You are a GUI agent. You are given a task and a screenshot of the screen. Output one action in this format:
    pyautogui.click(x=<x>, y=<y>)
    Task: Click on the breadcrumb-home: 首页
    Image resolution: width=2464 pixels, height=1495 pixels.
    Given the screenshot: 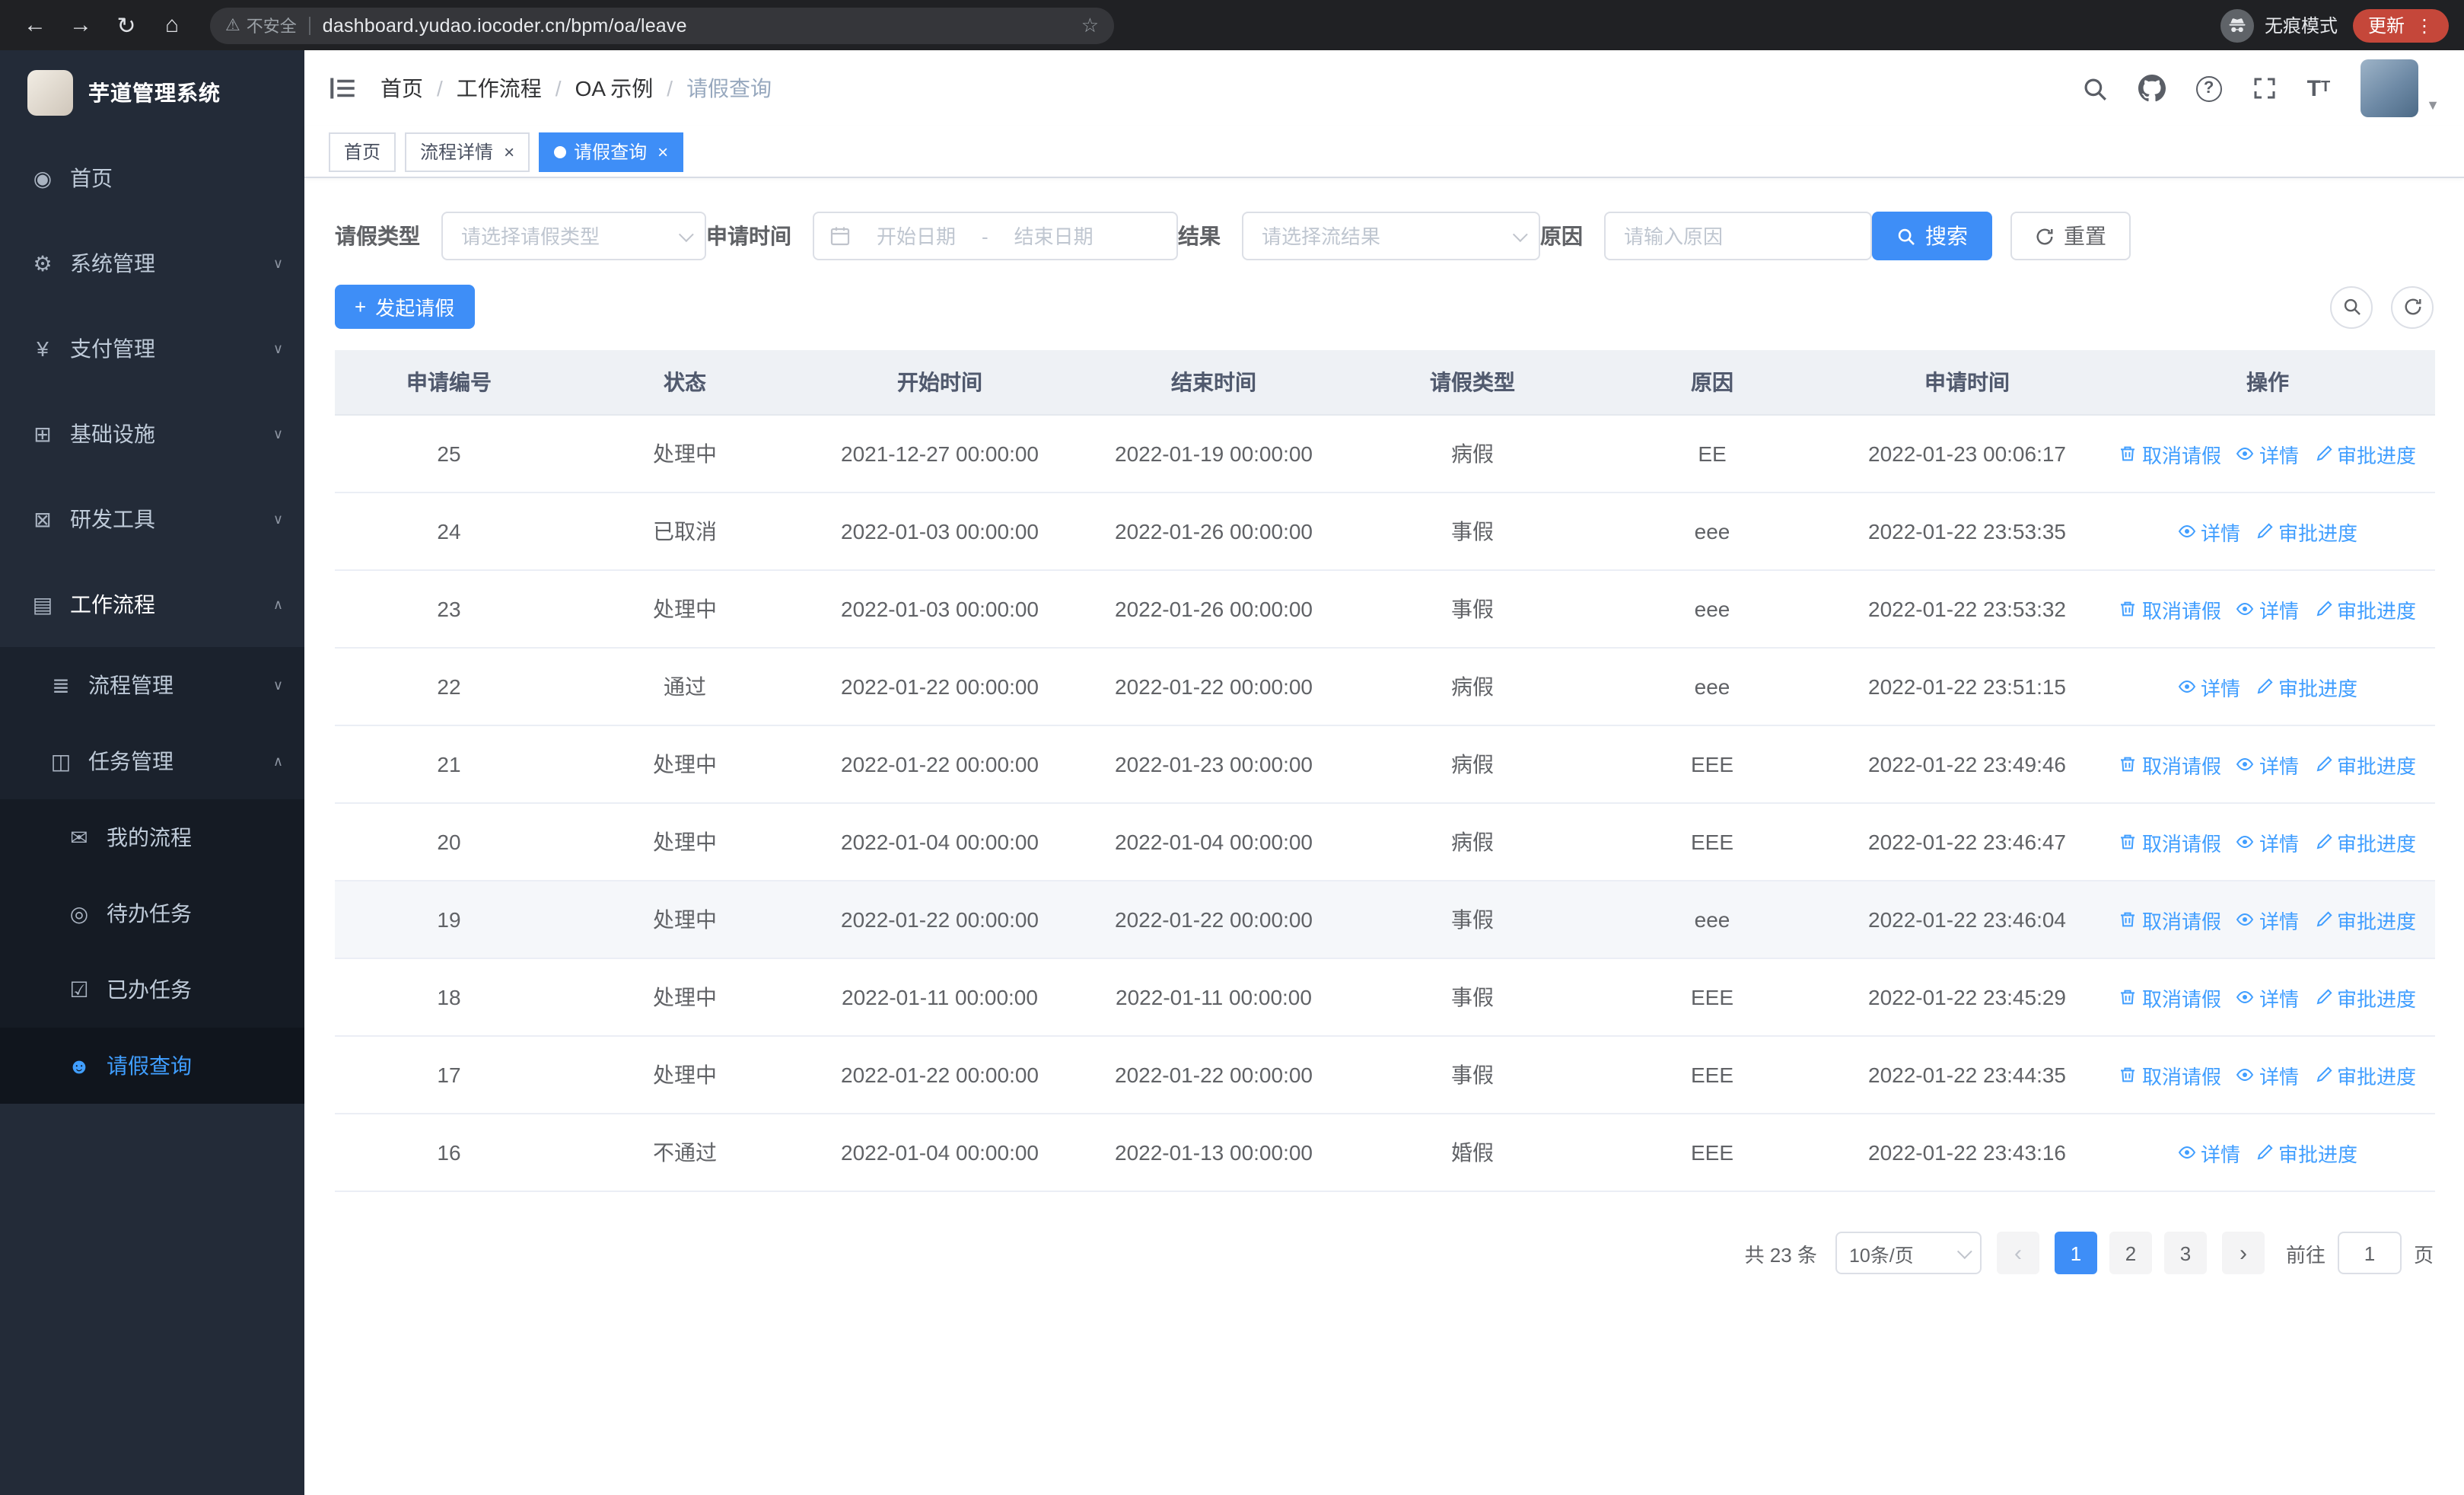 What is the action you would take?
    pyautogui.click(x=401, y=89)
    